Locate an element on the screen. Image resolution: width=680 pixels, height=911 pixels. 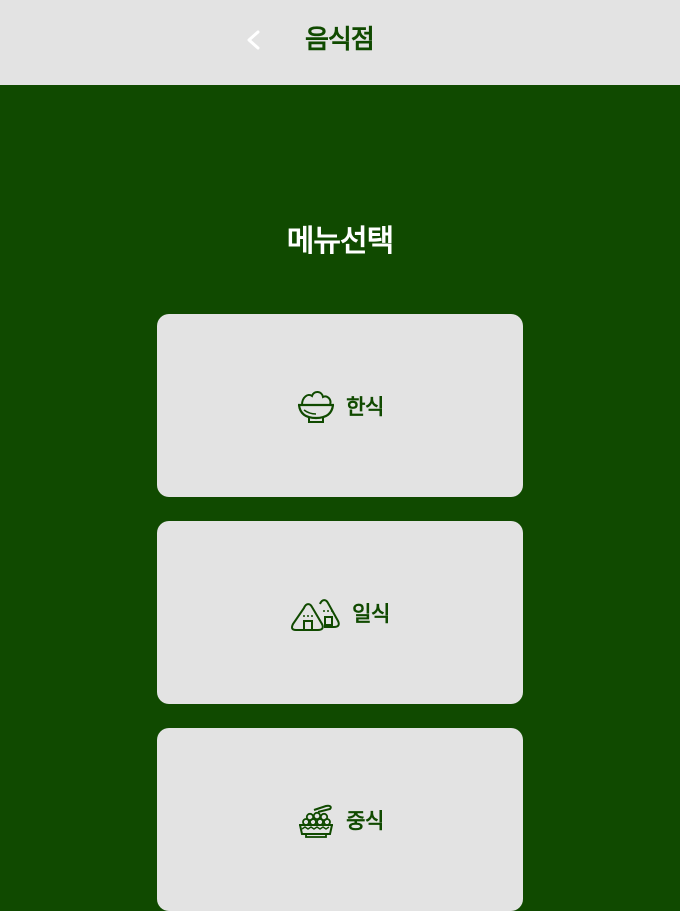
menu-card-label: 한식 is located at coordinates (365, 406).